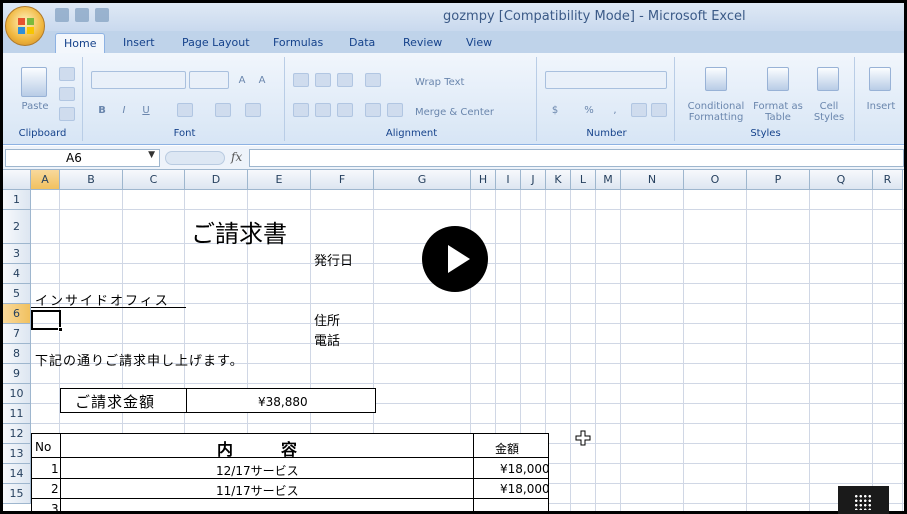 This screenshot has height=514, width=907. Describe the element at coordinates (67, 114) in the screenshot. I see `format-painter-icon` at that location.